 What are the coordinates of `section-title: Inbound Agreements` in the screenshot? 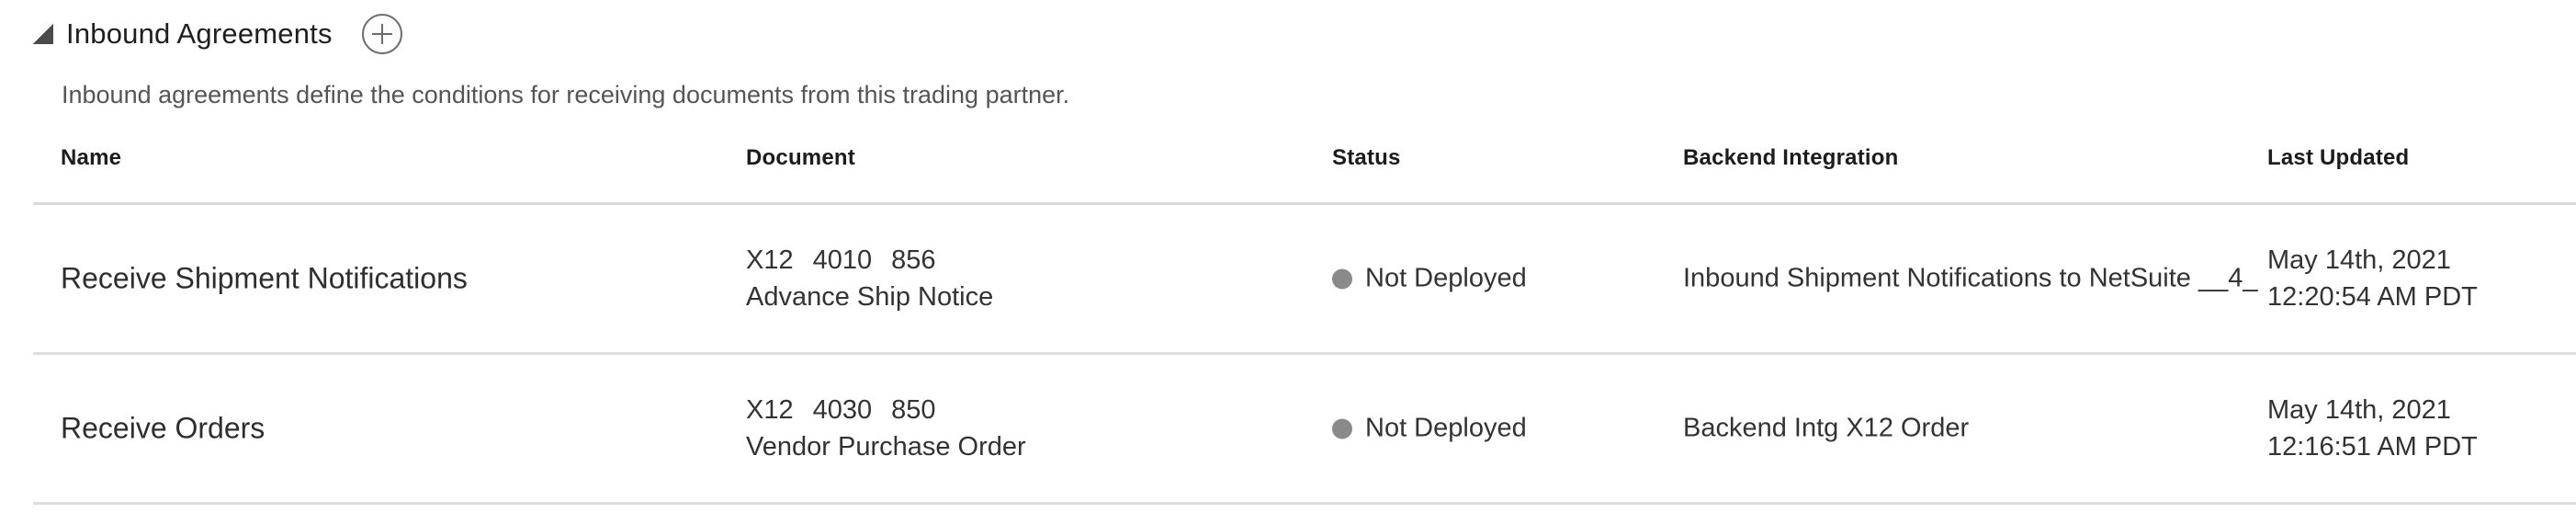 It's located at (199, 33).